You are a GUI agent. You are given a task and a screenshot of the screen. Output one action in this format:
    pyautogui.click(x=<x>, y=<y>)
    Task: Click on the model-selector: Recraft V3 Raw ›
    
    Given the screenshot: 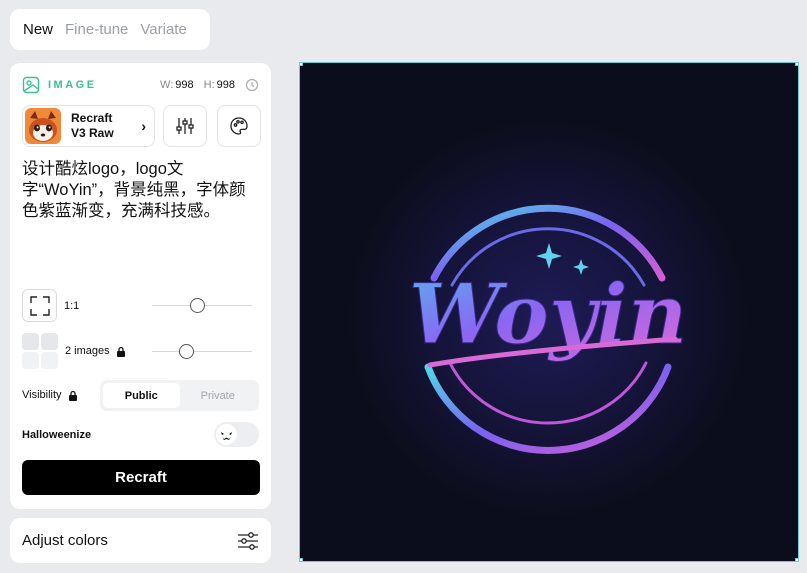 What is the action you would take?
    pyautogui.click(x=88, y=126)
    